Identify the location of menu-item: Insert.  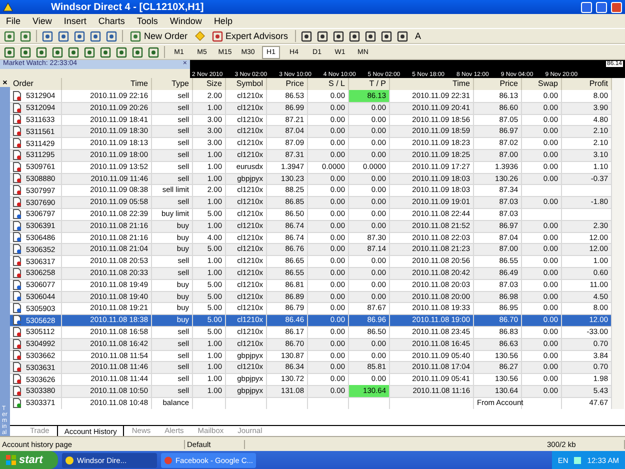
(75, 21).